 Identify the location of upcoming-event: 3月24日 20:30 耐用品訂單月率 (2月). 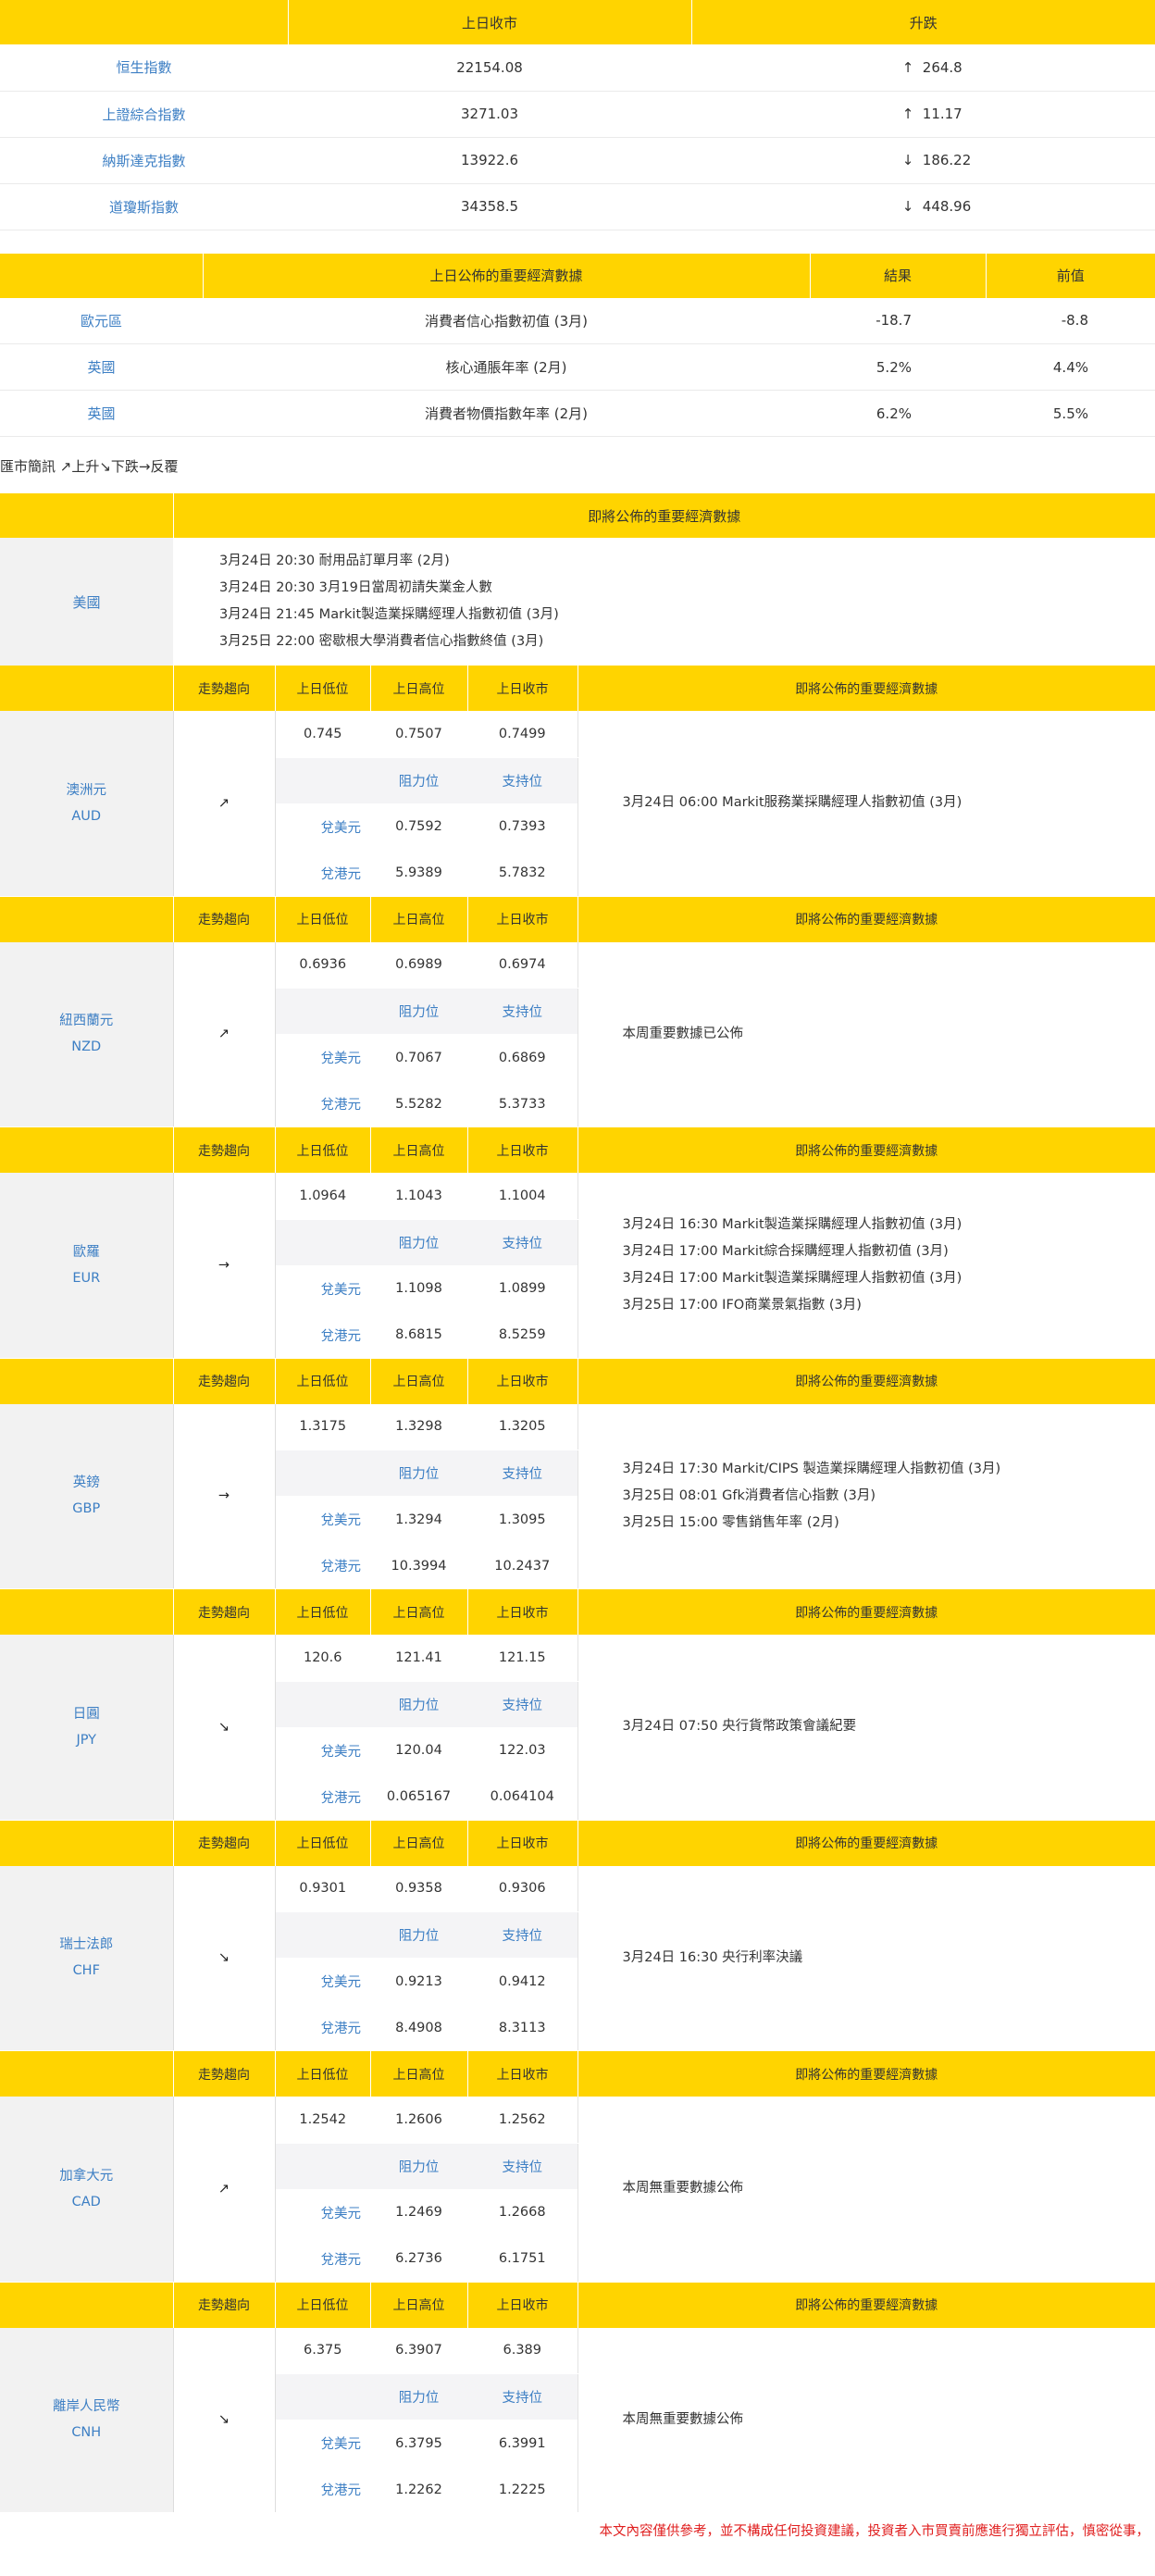
(334, 561).